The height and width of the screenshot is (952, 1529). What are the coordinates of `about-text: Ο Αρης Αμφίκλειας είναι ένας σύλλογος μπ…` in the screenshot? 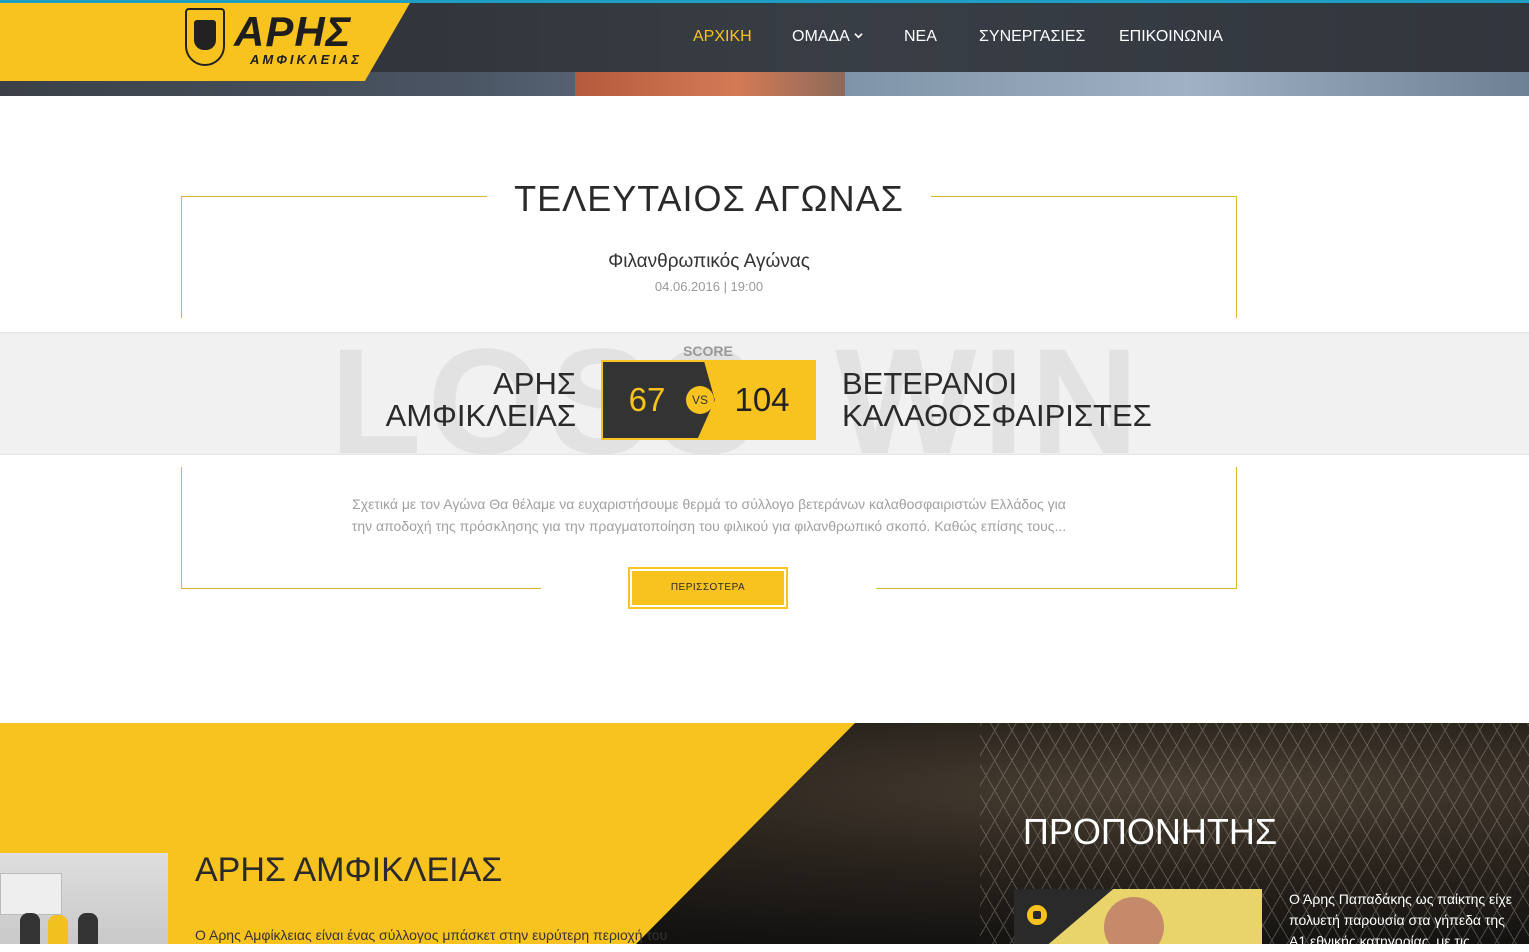 It's located at (431, 935).